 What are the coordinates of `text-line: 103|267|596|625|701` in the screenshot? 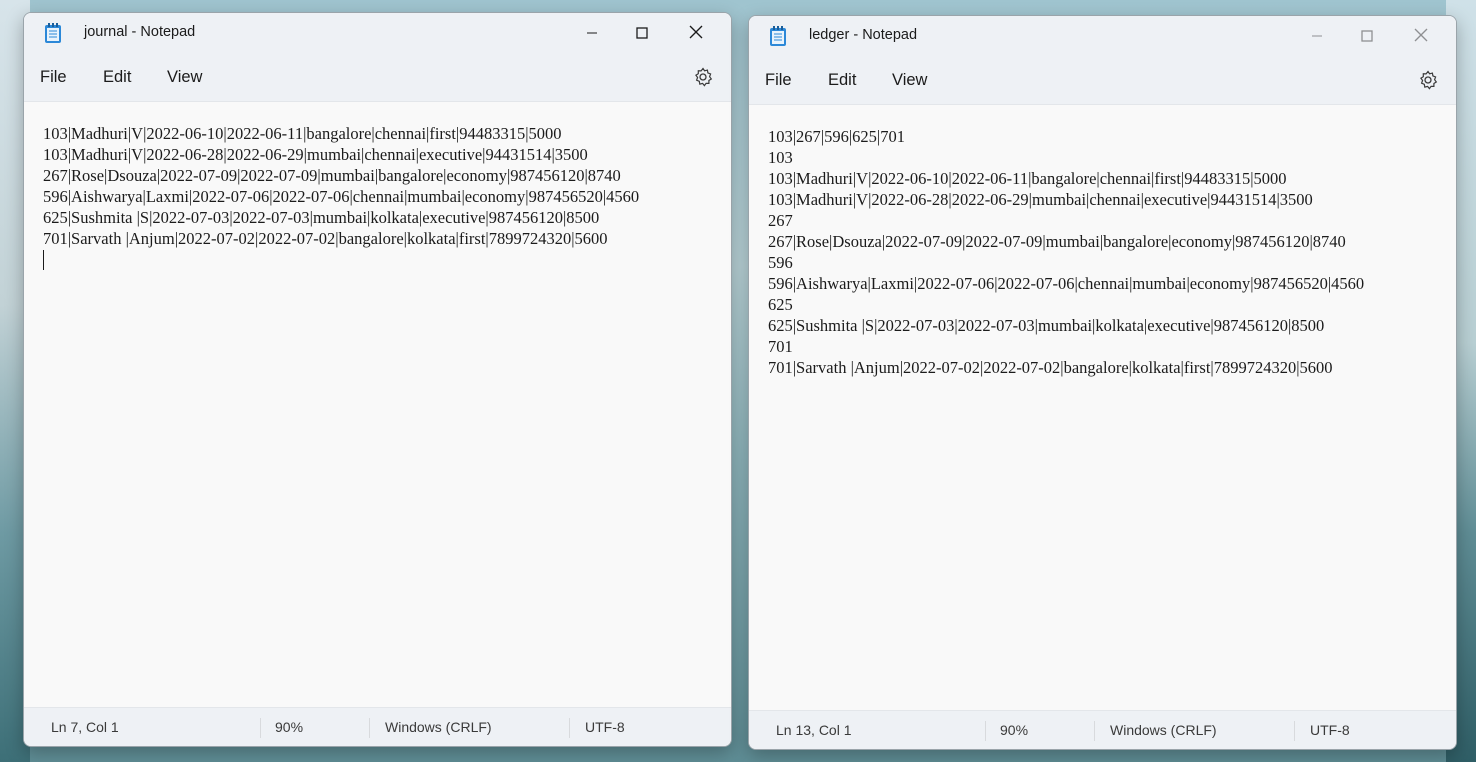 It's located at (836, 136).